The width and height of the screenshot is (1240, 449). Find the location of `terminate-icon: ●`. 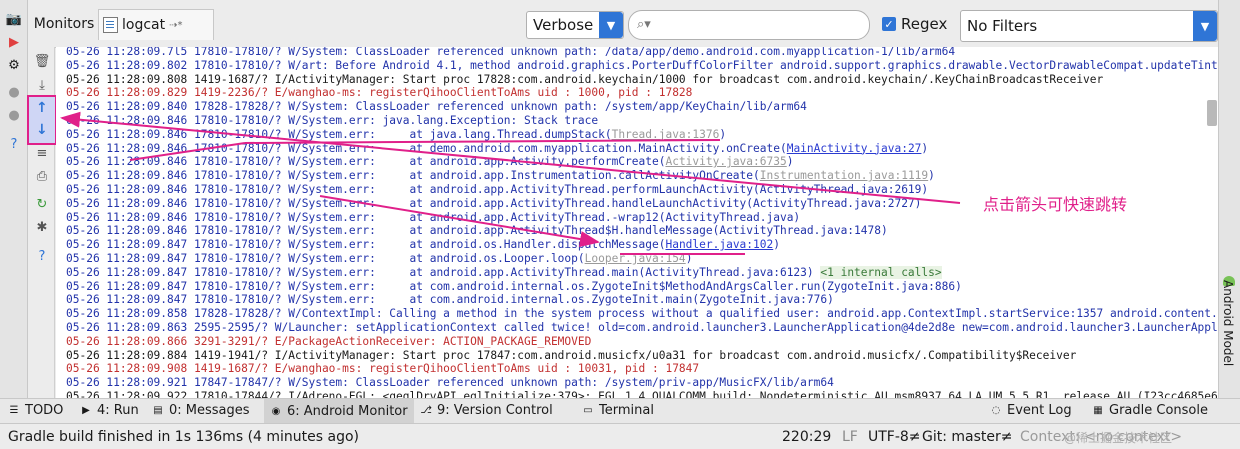

terminate-icon: ● is located at coordinates (14, 92).